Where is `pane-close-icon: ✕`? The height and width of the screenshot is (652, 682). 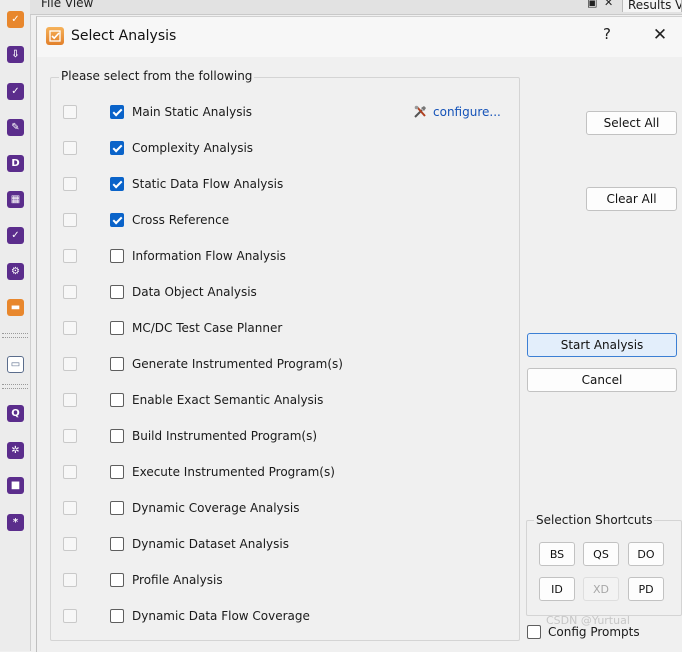 pane-close-icon: ✕ is located at coordinates (608, 4).